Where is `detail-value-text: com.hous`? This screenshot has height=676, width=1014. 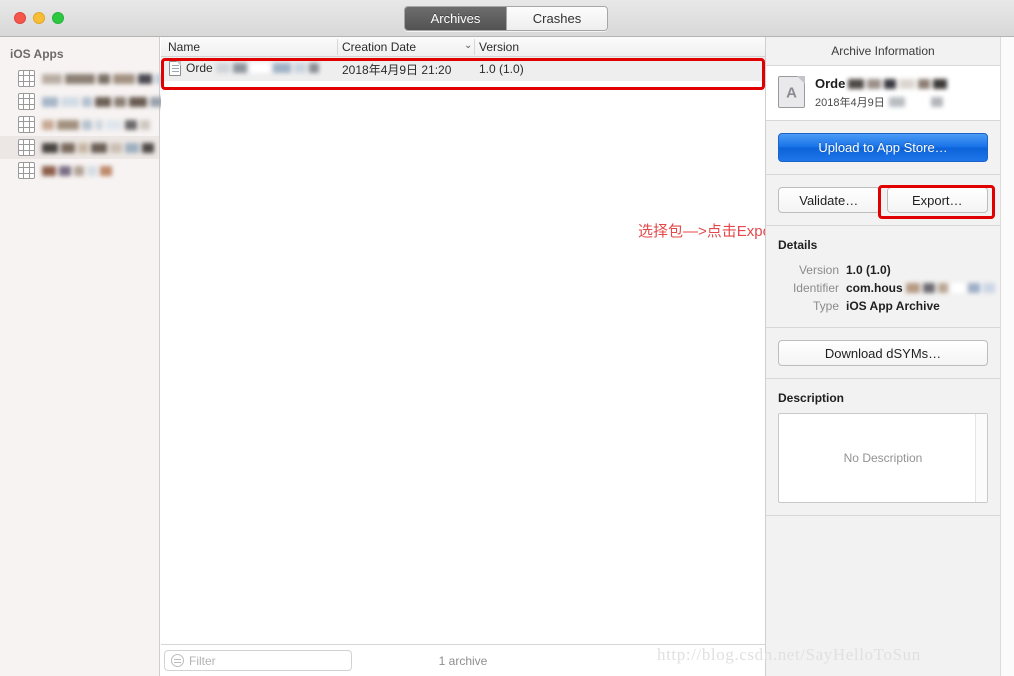 detail-value-text: com.hous is located at coordinates (874, 288).